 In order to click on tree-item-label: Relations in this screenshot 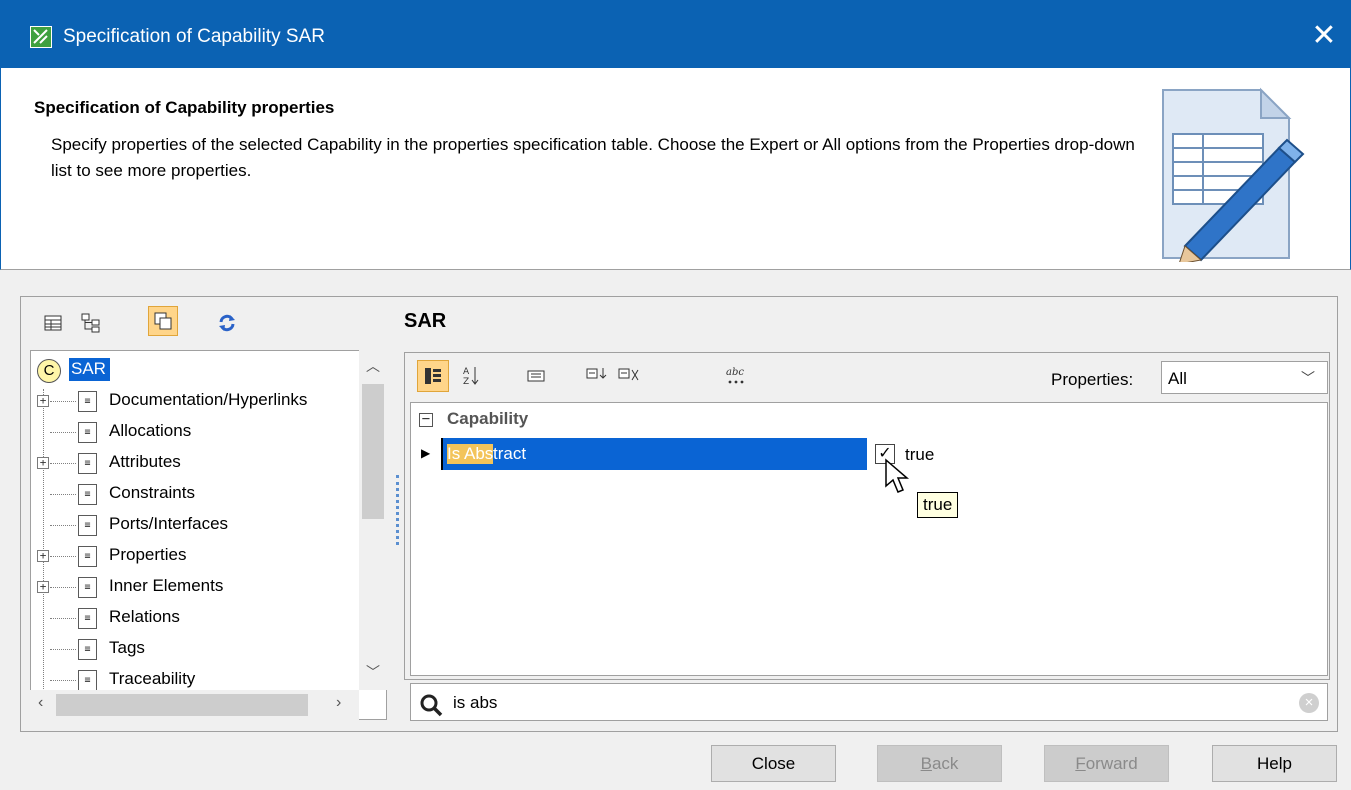, I will do `click(144, 616)`.